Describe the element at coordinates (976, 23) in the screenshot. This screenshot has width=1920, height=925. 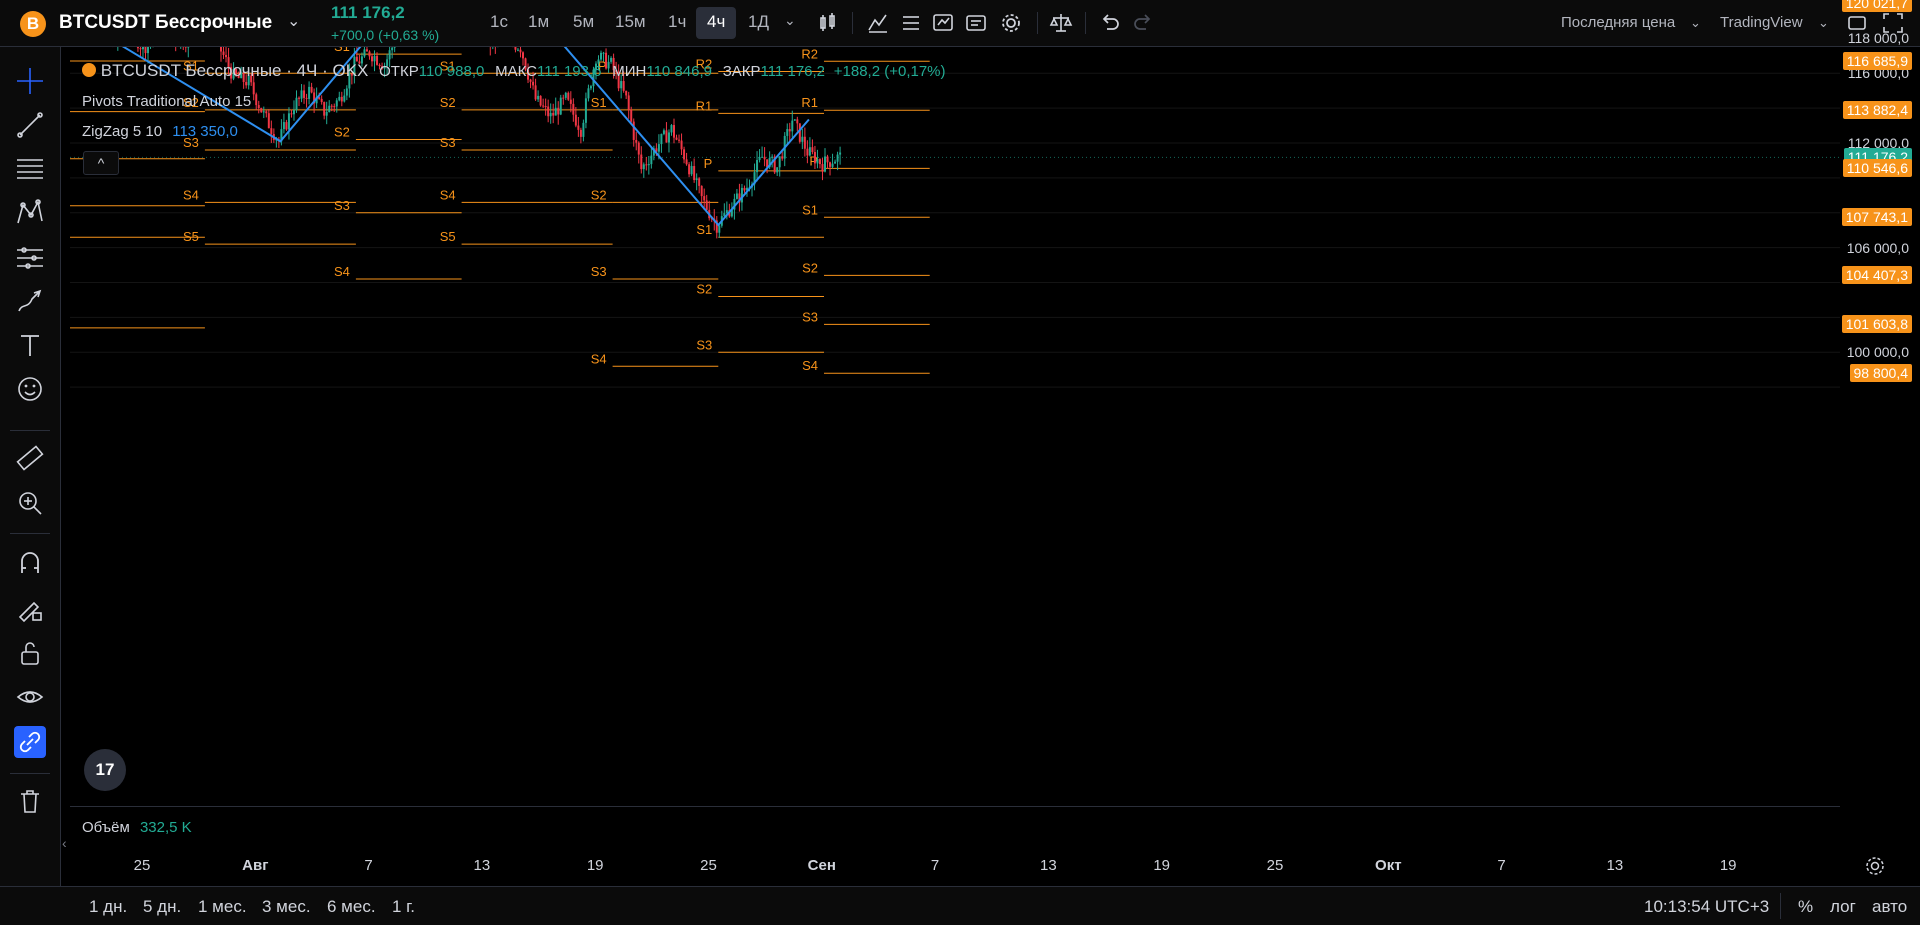
I see `replay-icon` at that location.